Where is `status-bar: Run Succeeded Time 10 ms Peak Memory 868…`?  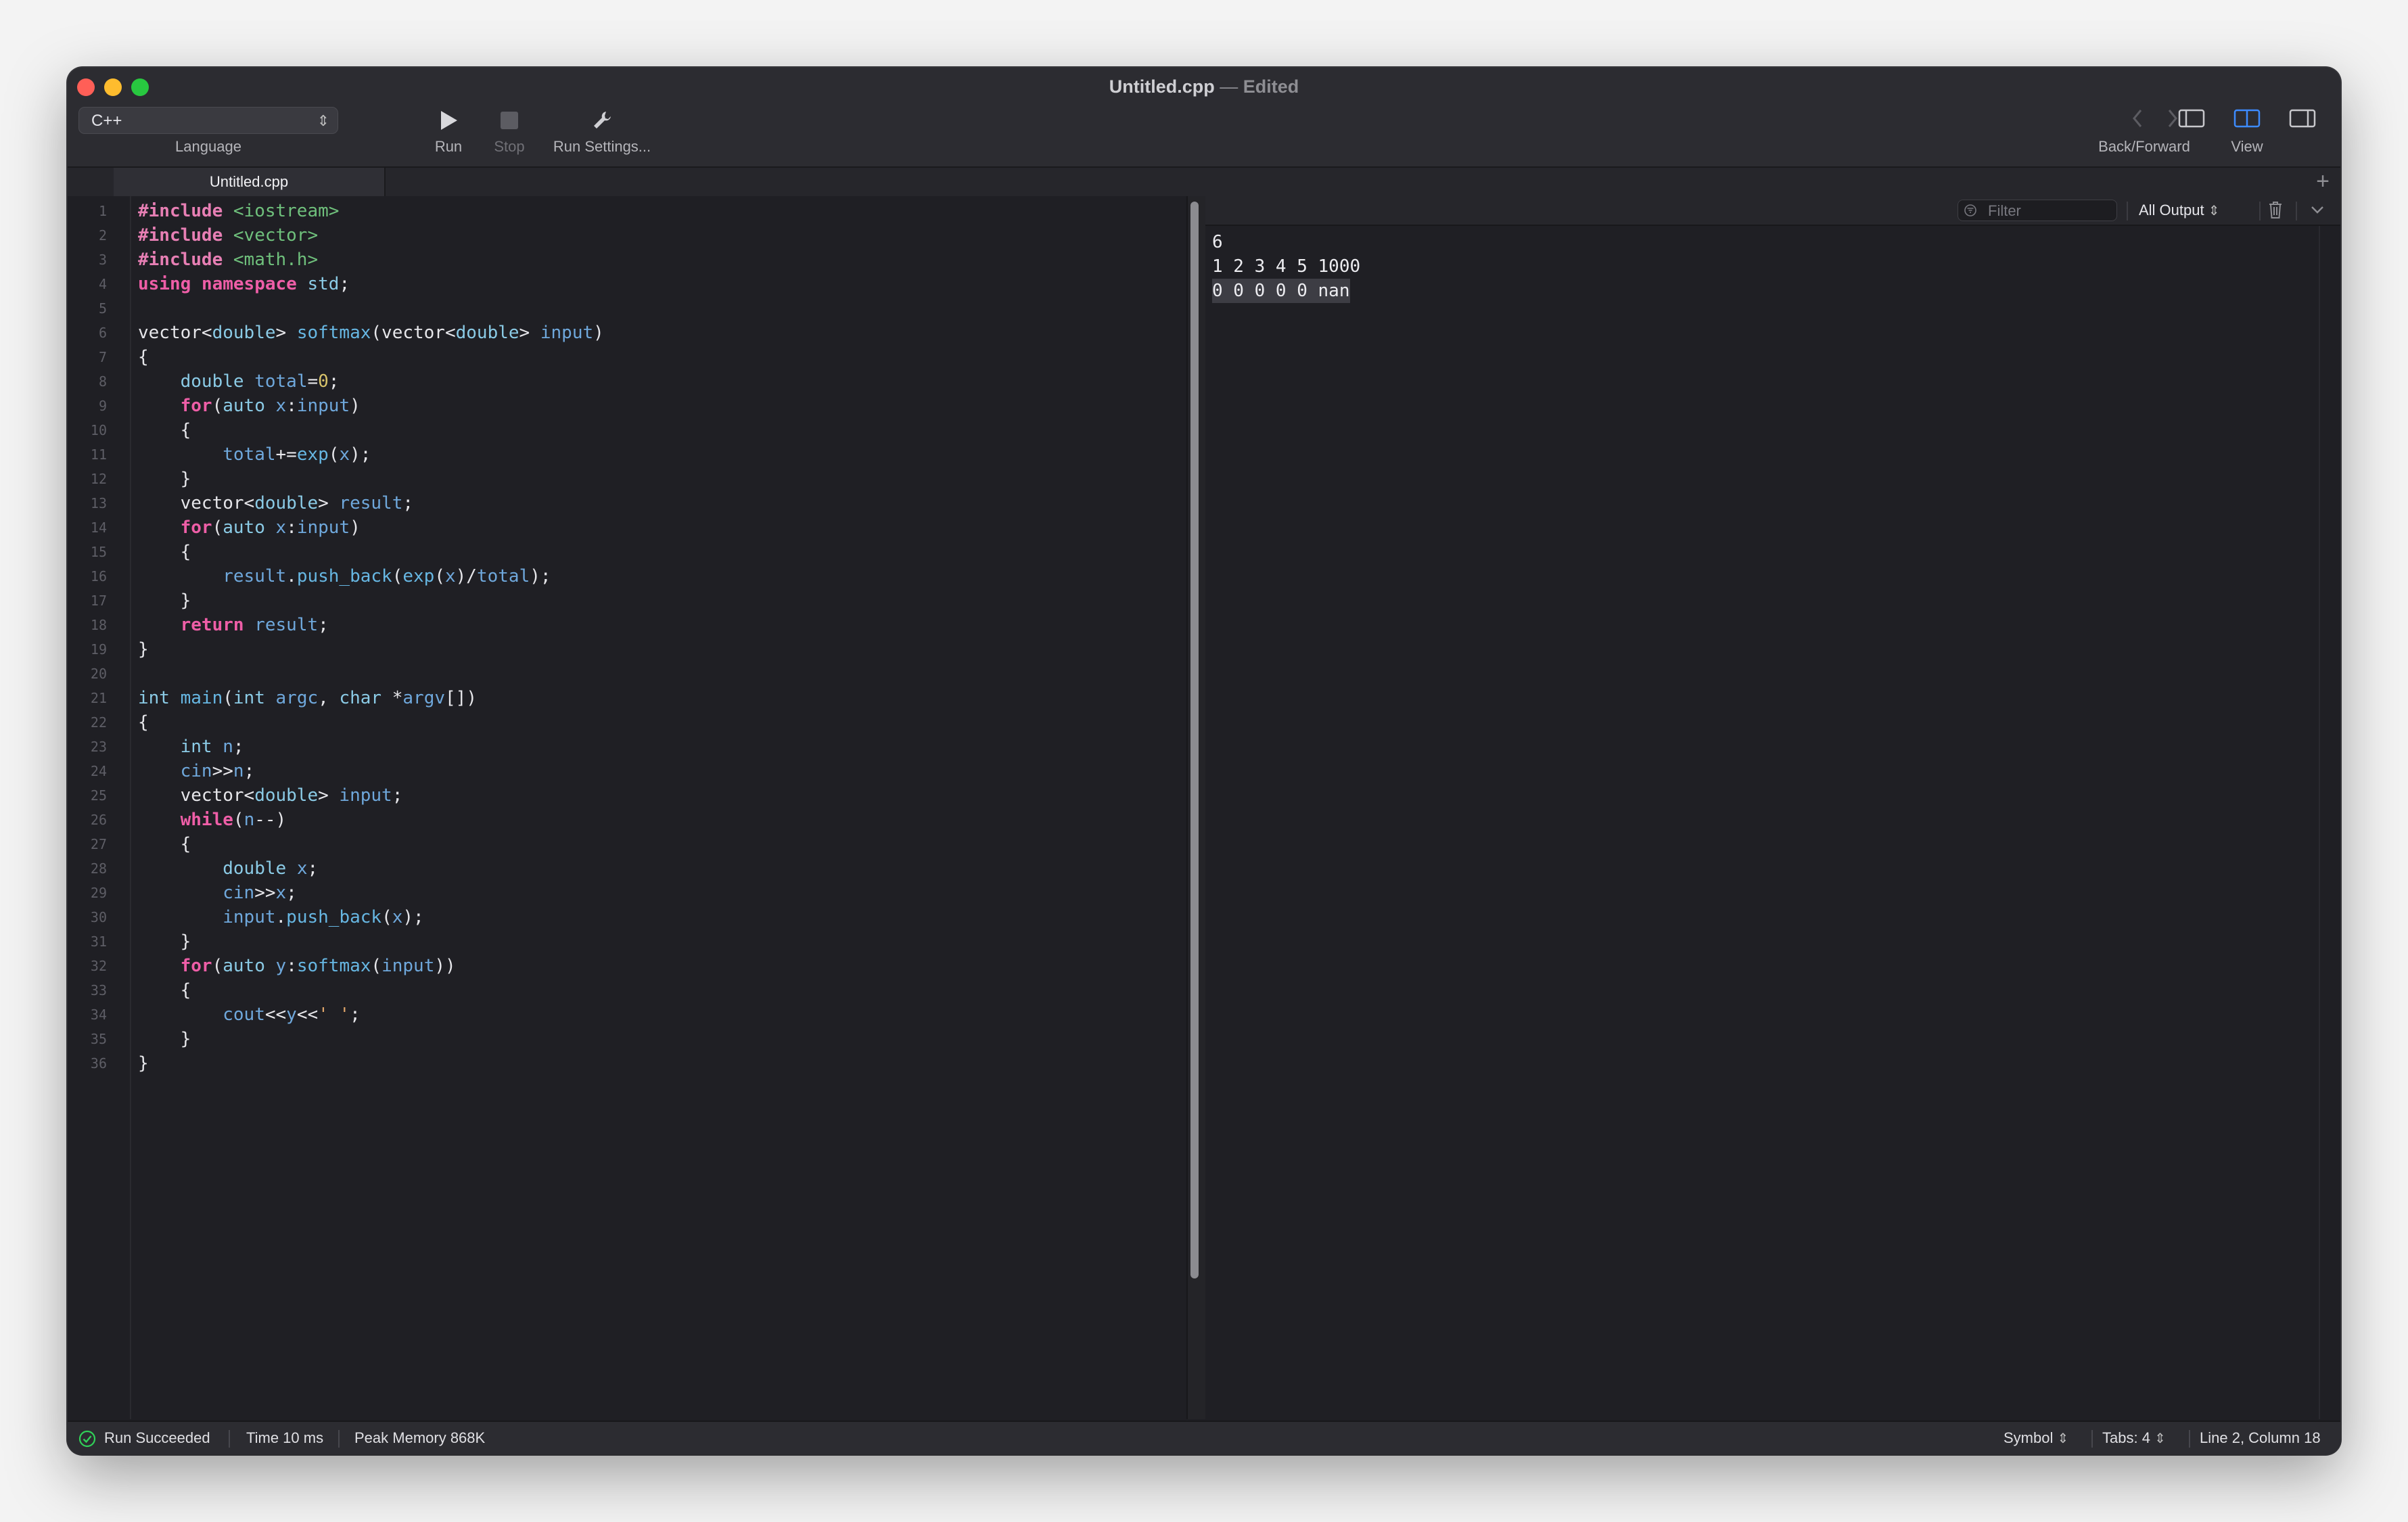
status-bar: Run Succeeded Time 10 ms Peak Memory 868… is located at coordinates (1204, 1437).